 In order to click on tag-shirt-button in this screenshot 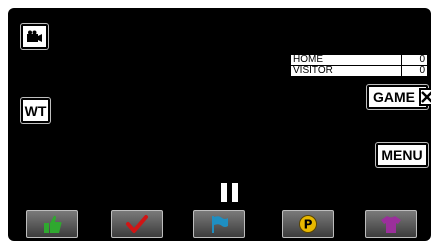, I will do `click(391, 224)`.